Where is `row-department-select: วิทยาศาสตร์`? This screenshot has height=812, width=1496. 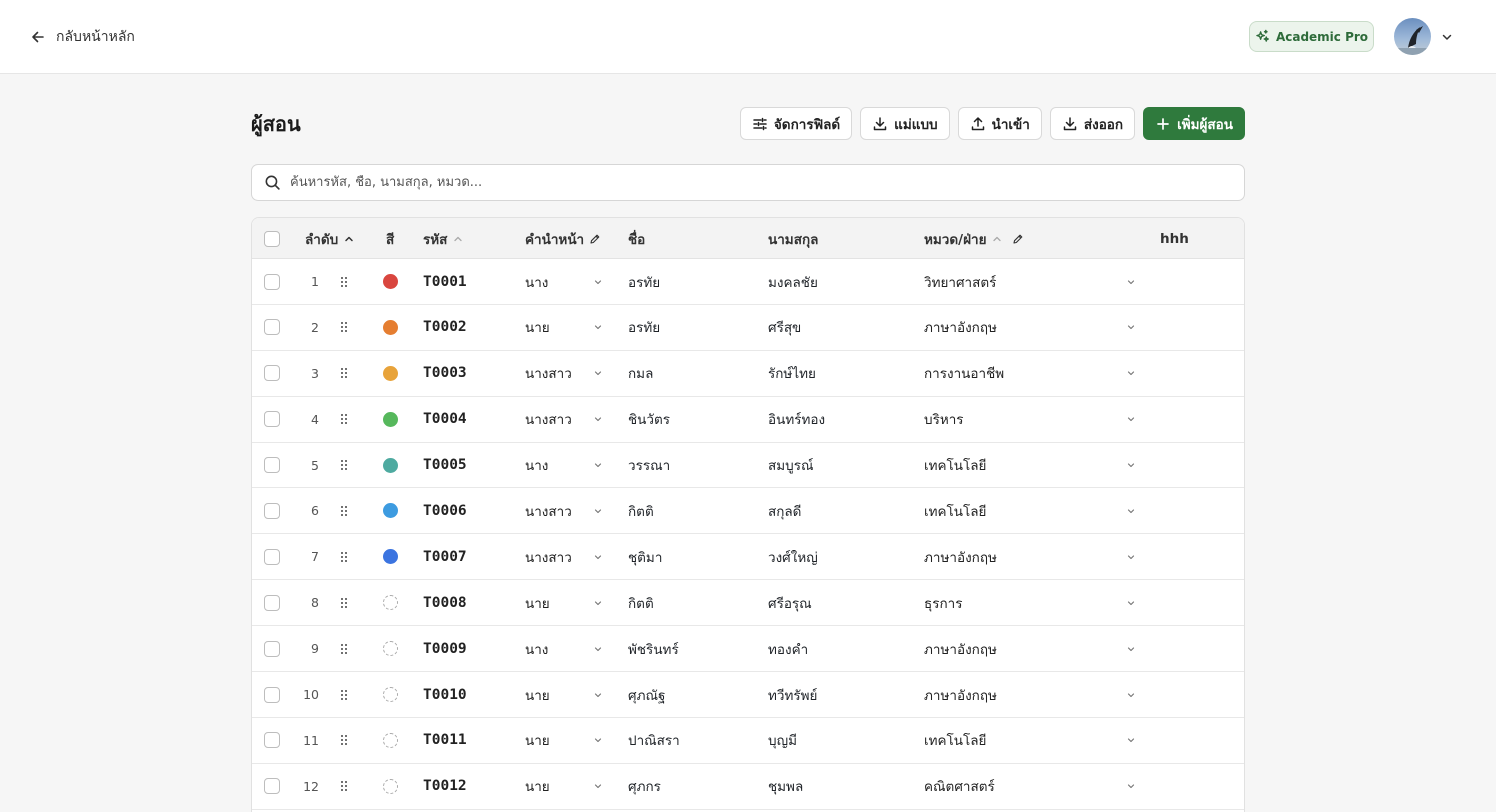 row-department-select: วิทยาศาสตร์ is located at coordinates (1030, 281).